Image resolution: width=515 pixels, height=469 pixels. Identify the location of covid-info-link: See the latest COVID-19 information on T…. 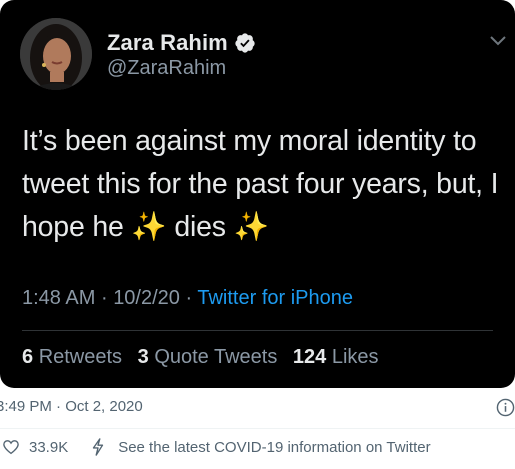
(274, 447).